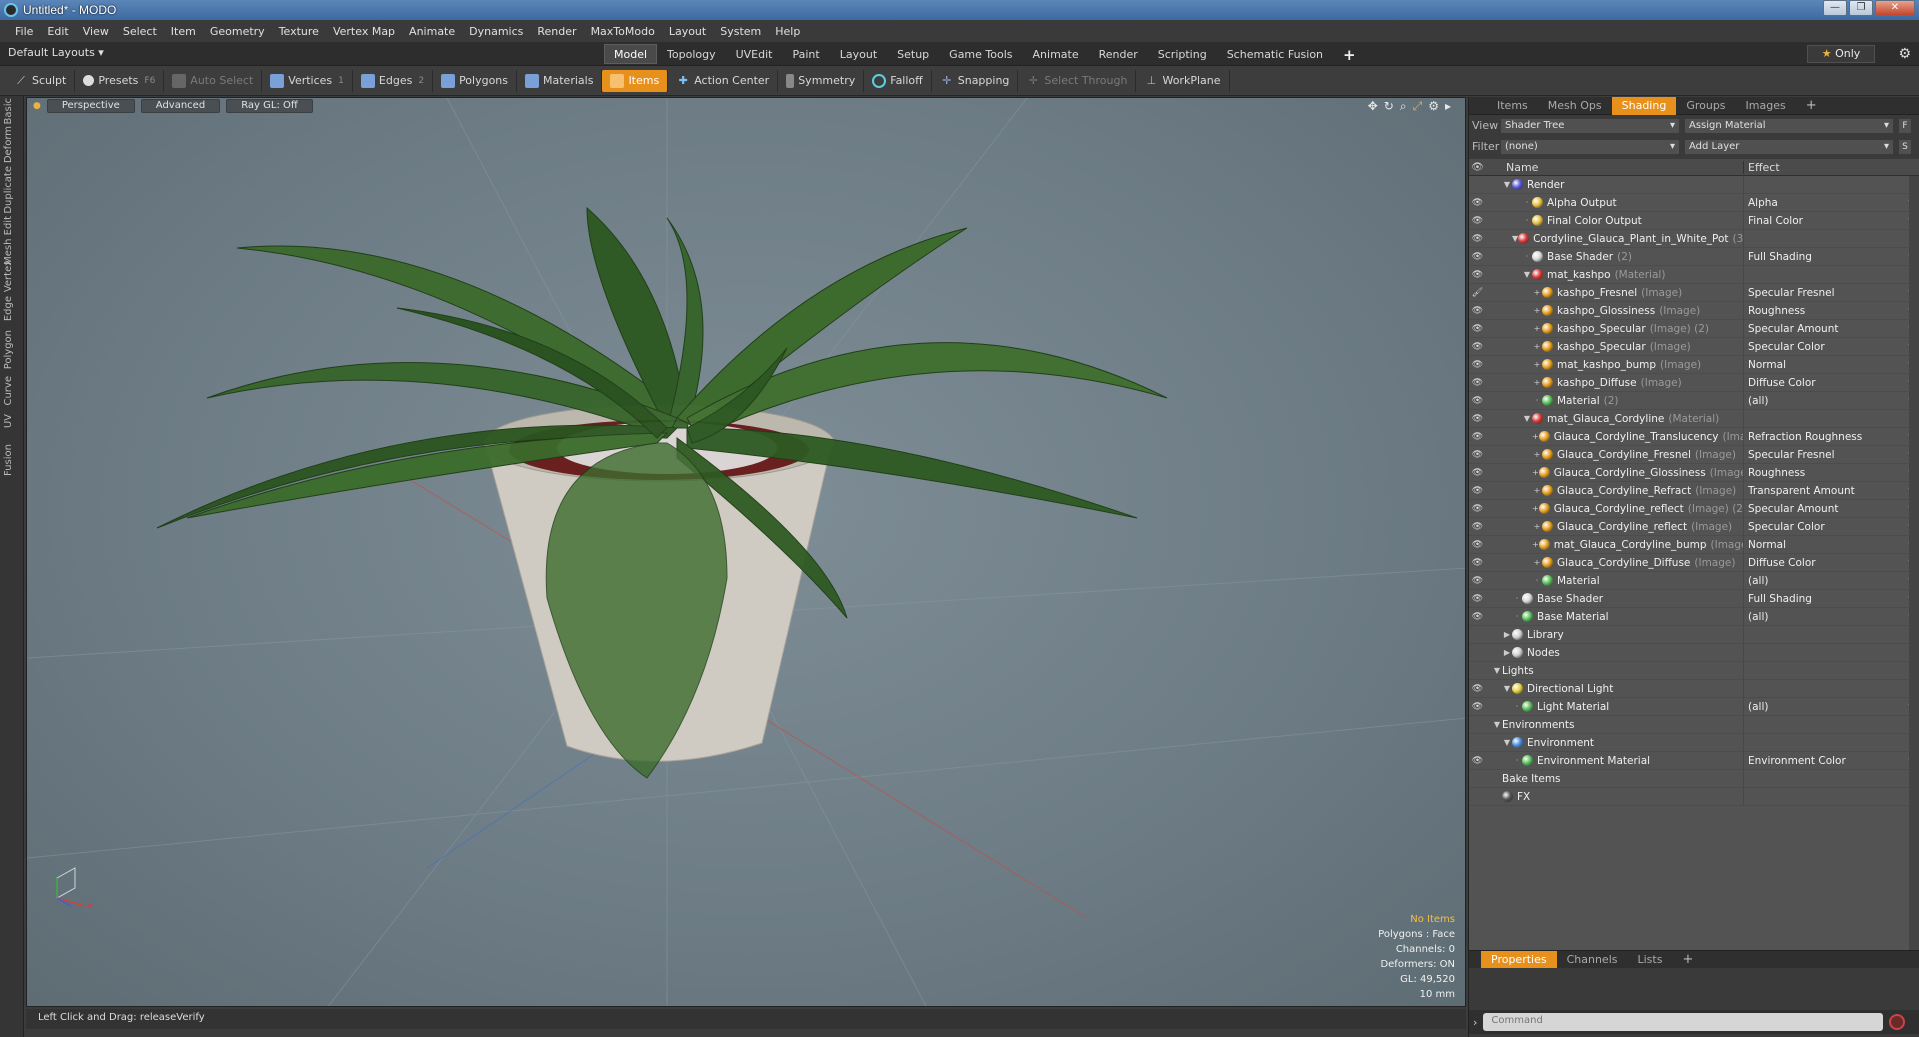 Image resolution: width=1919 pixels, height=1037 pixels. I want to click on minimize-button: —, so click(1835, 8).